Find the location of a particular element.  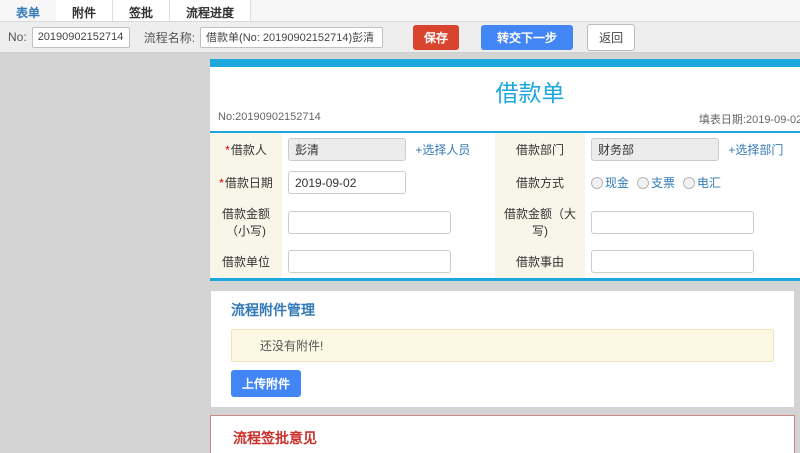

document-title: 借款单 is located at coordinates (530, 93).